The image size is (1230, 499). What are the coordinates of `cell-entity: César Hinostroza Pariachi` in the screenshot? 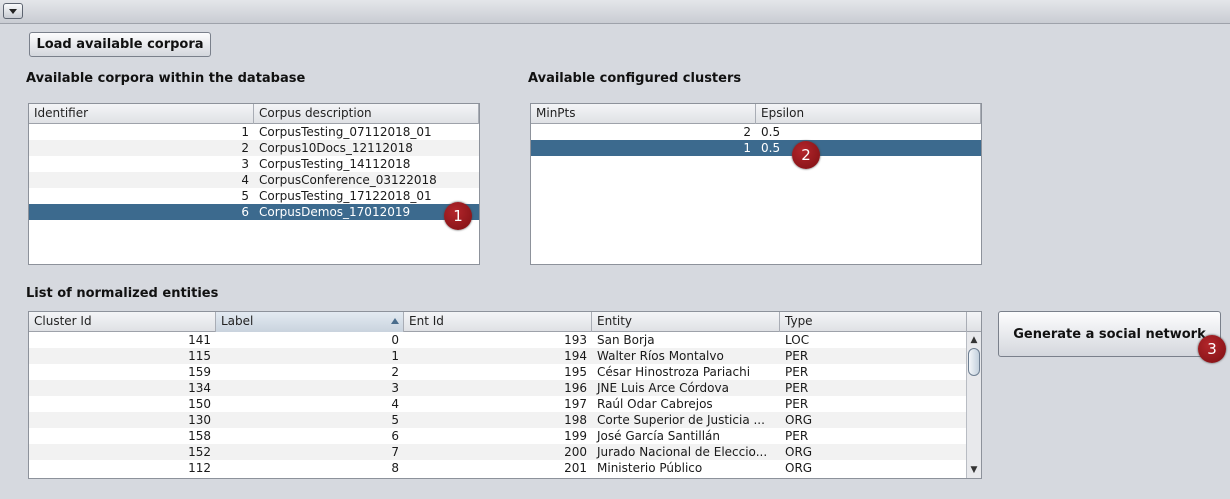 It's located at (674, 372).